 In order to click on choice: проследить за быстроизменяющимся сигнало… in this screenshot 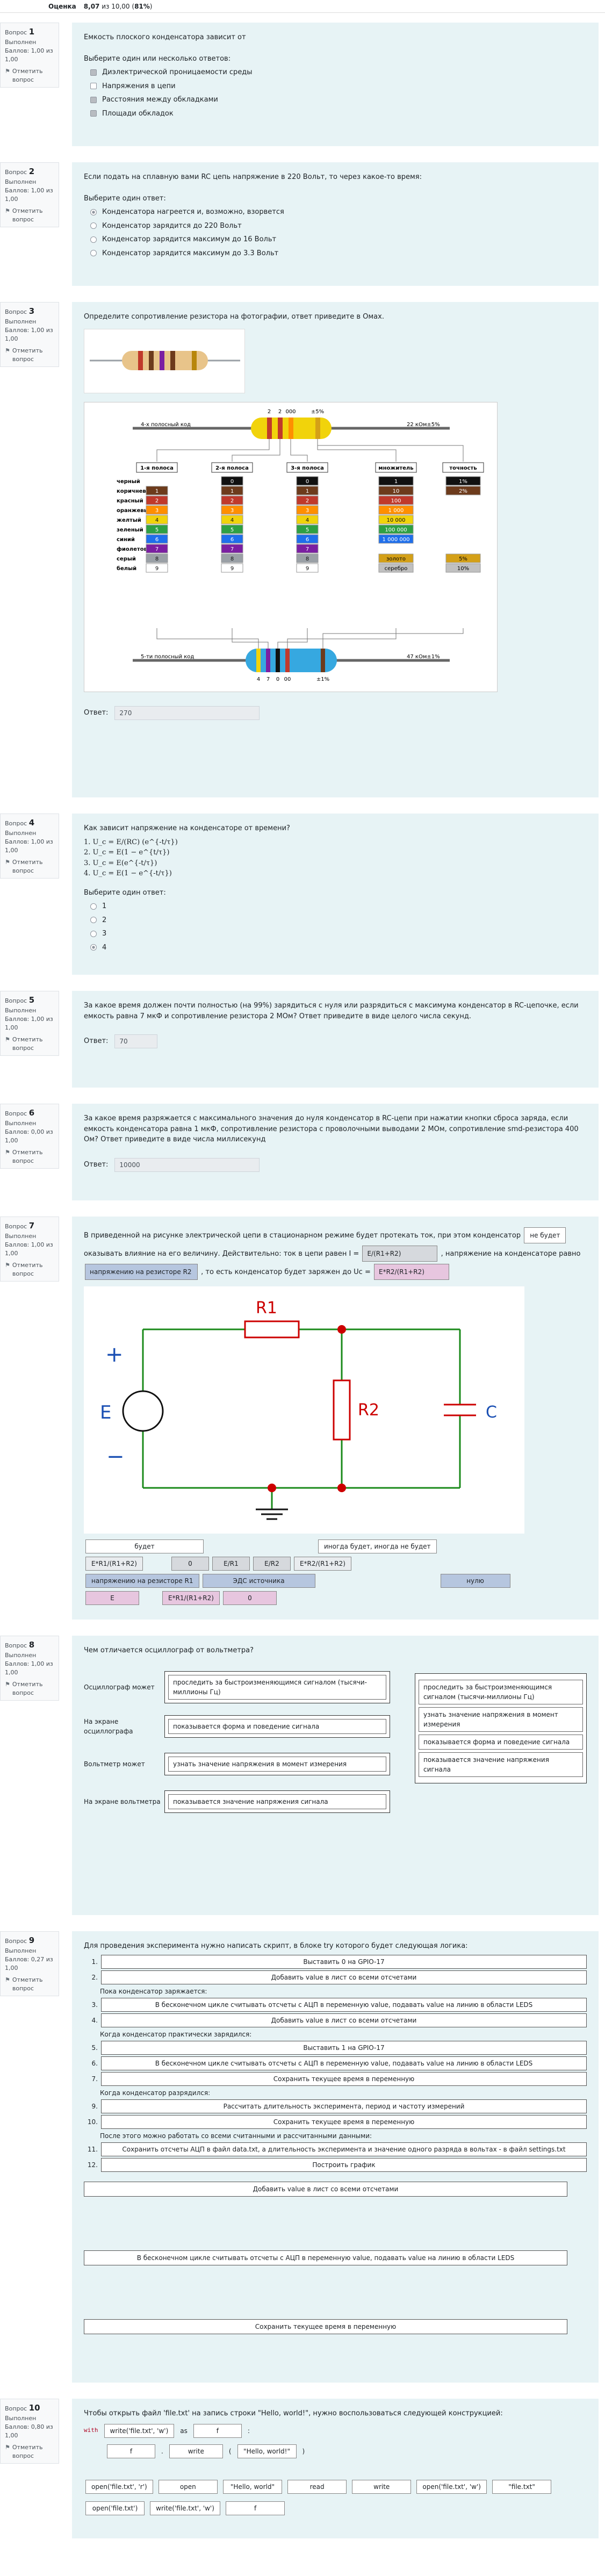, I will do `click(501, 1691)`.